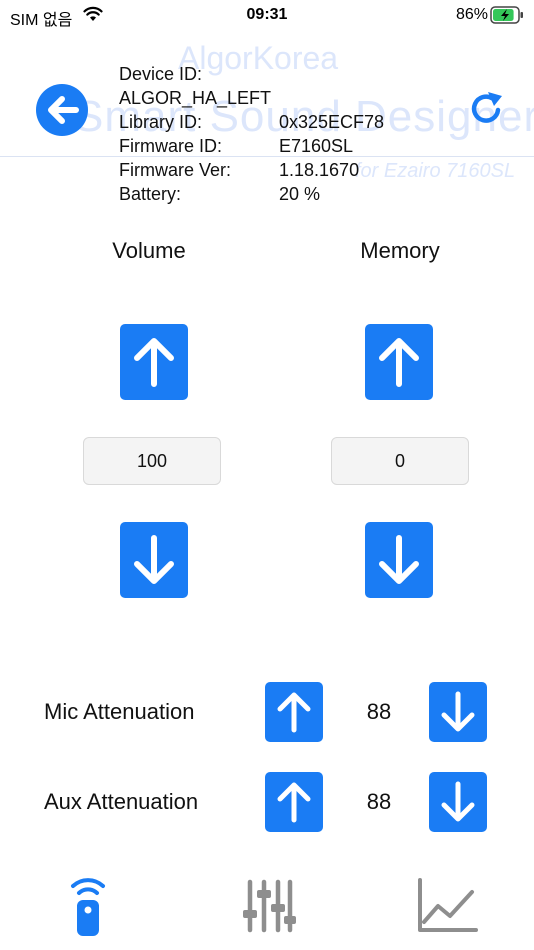  I want to click on sliders-icon, so click(269, 906).